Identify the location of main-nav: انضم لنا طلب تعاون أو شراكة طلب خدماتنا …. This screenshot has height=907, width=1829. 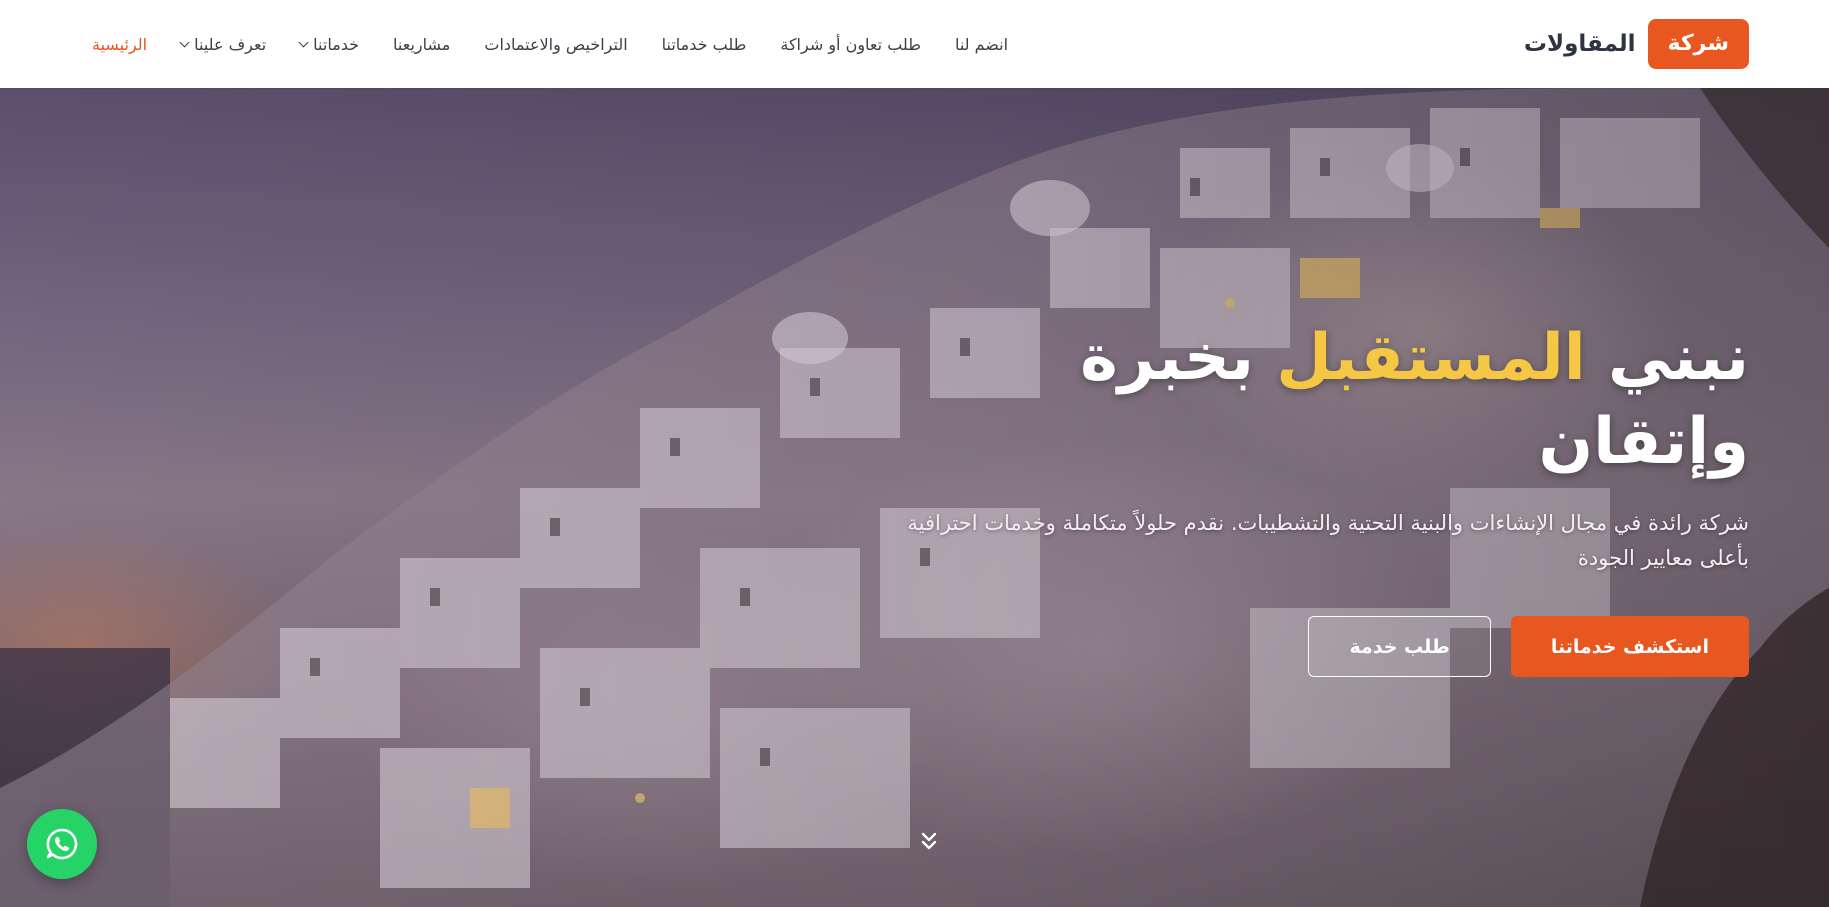
(550, 44).